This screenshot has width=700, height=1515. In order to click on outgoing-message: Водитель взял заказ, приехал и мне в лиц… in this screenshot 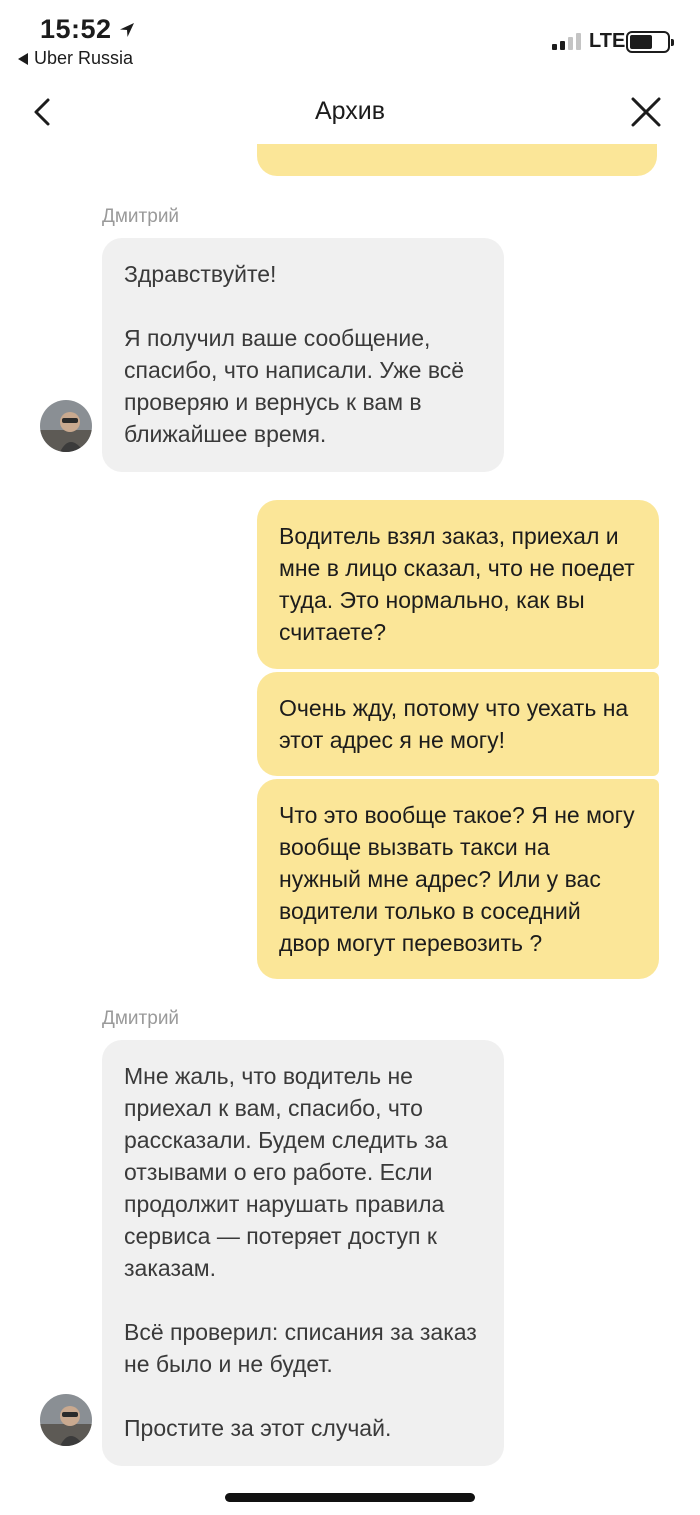, I will do `click(458, 584)`.